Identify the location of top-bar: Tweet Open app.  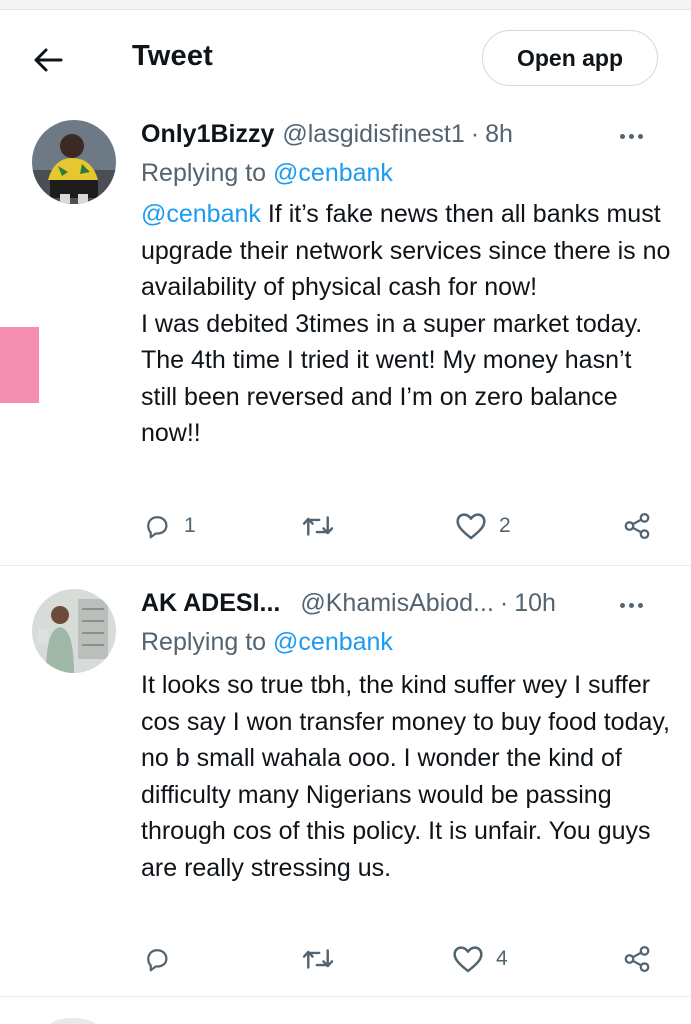
(345, 60).